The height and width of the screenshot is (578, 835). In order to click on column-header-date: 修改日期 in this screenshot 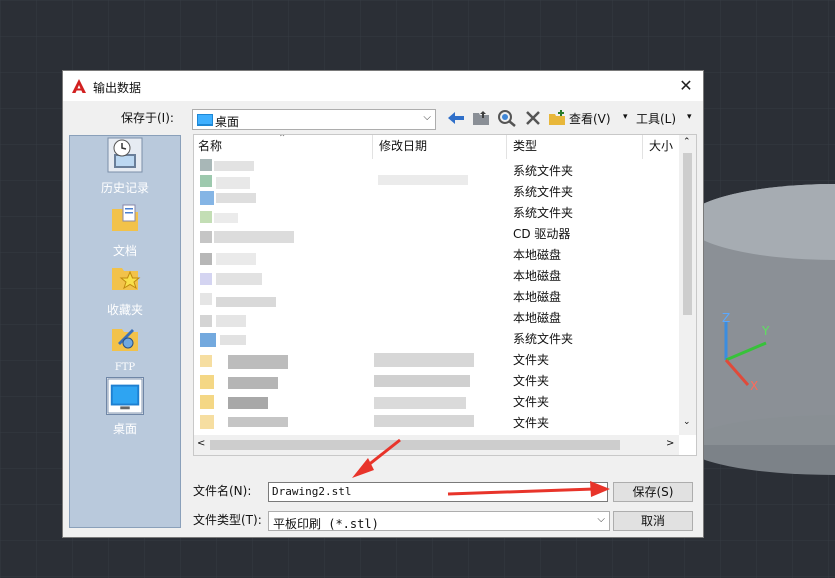, I will do `click(403, 147)`.